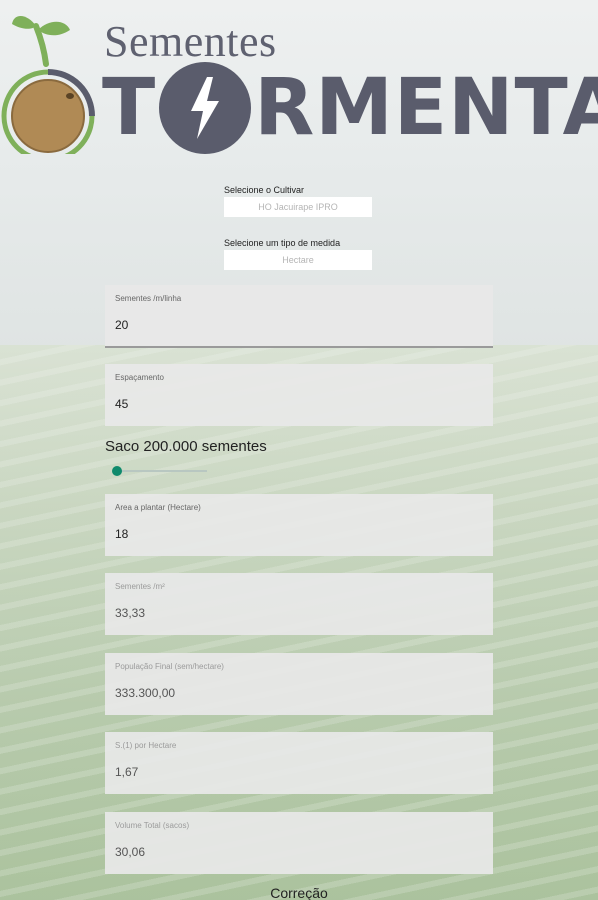 The height and width of the screenshot is (900, 598). What do you see at coordinates (282, 243) in the screenshot?
I see `measure-type-label: Selecione um tipo de medida` at bounding box center [282, 243].